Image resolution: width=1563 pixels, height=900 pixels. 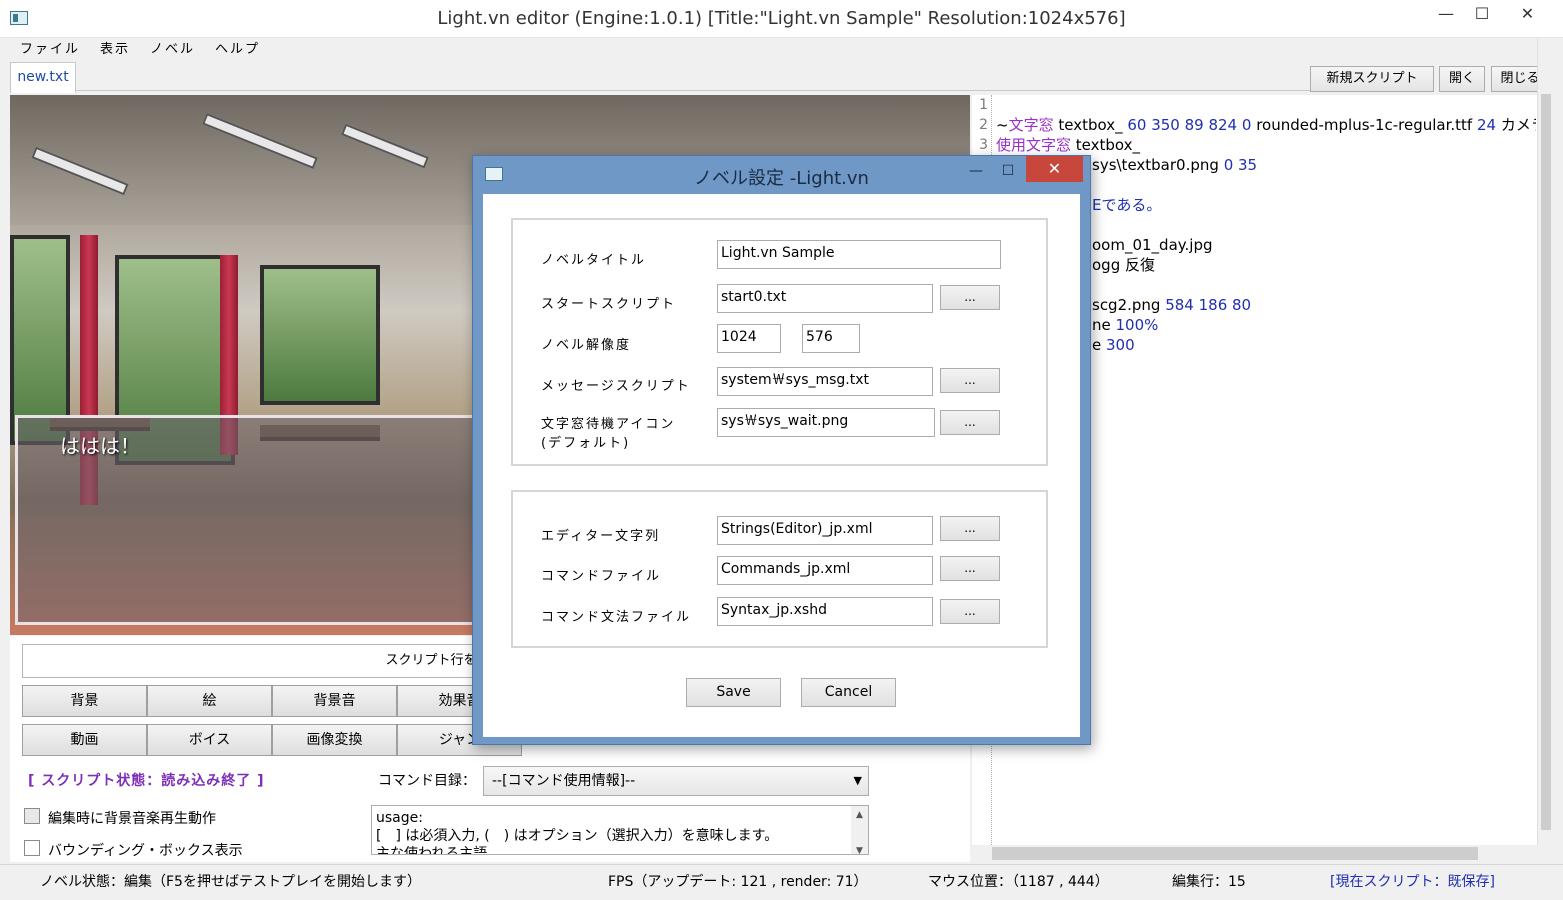 I want to click on menu-view: 表示, so click(x=115, y=50).